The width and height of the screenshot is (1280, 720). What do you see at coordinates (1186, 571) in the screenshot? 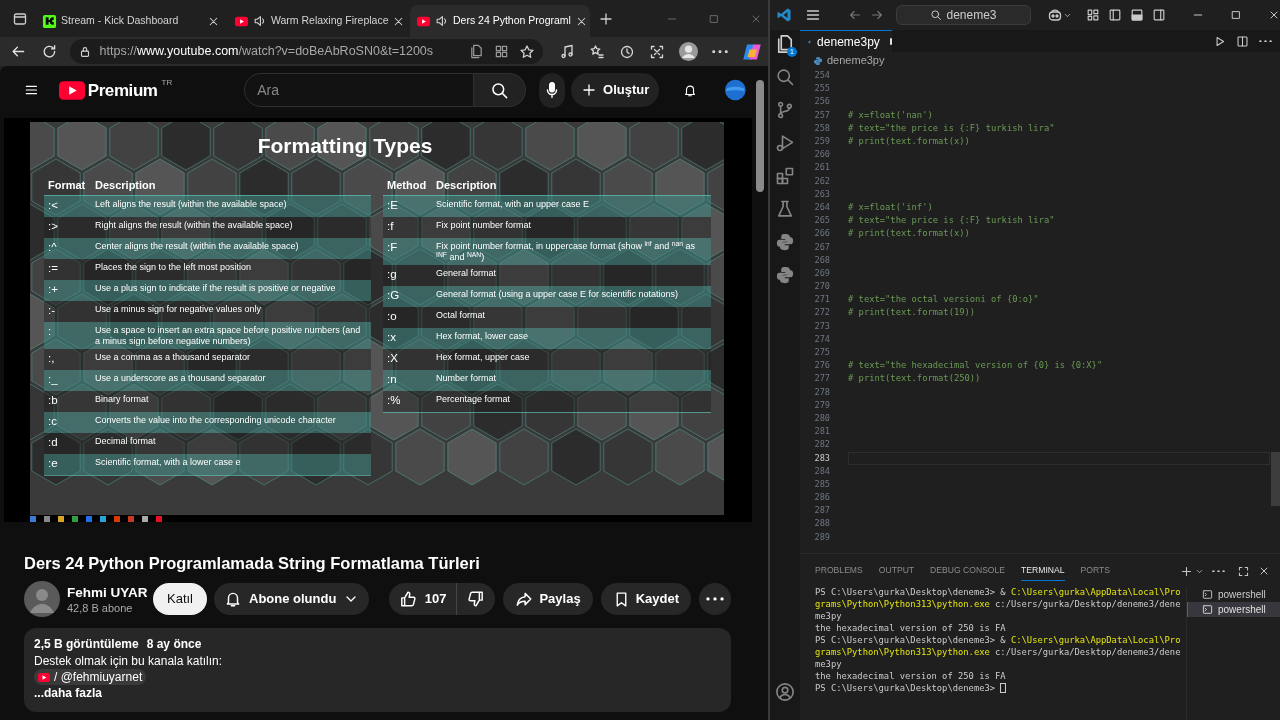
I see `new-terminal-icon` at bounding box center [1186, 571].